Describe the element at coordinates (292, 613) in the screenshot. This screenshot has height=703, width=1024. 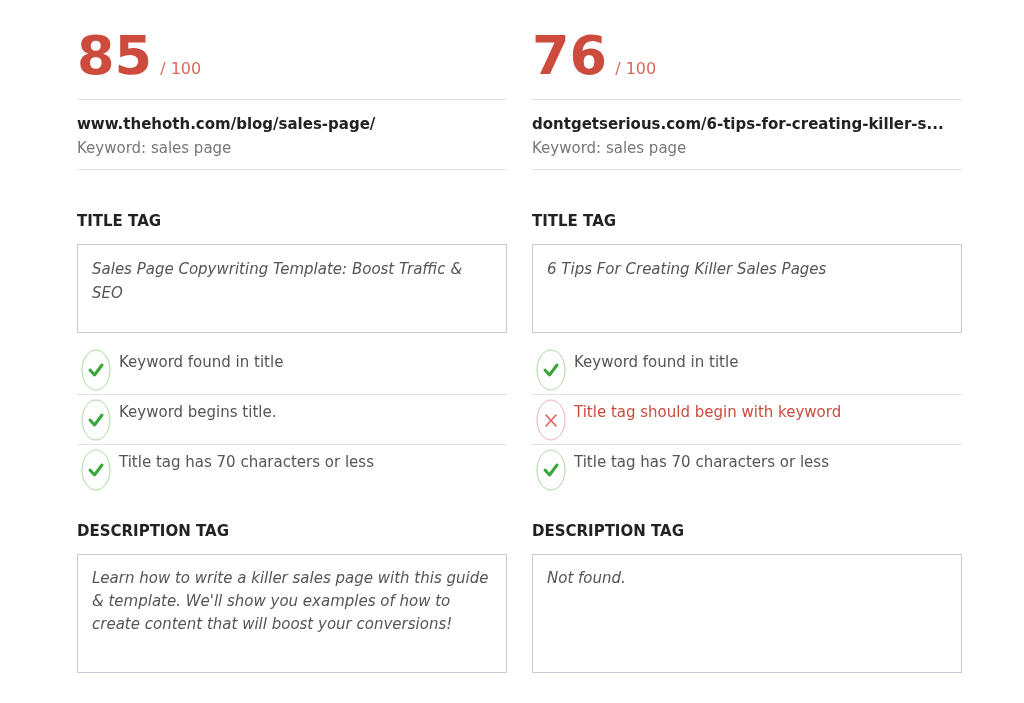
I see `description-text-box: Learn how to write a killer sales page with this guide & template. We'll show you examples of how to create content that will boost your conversions!` at that location.